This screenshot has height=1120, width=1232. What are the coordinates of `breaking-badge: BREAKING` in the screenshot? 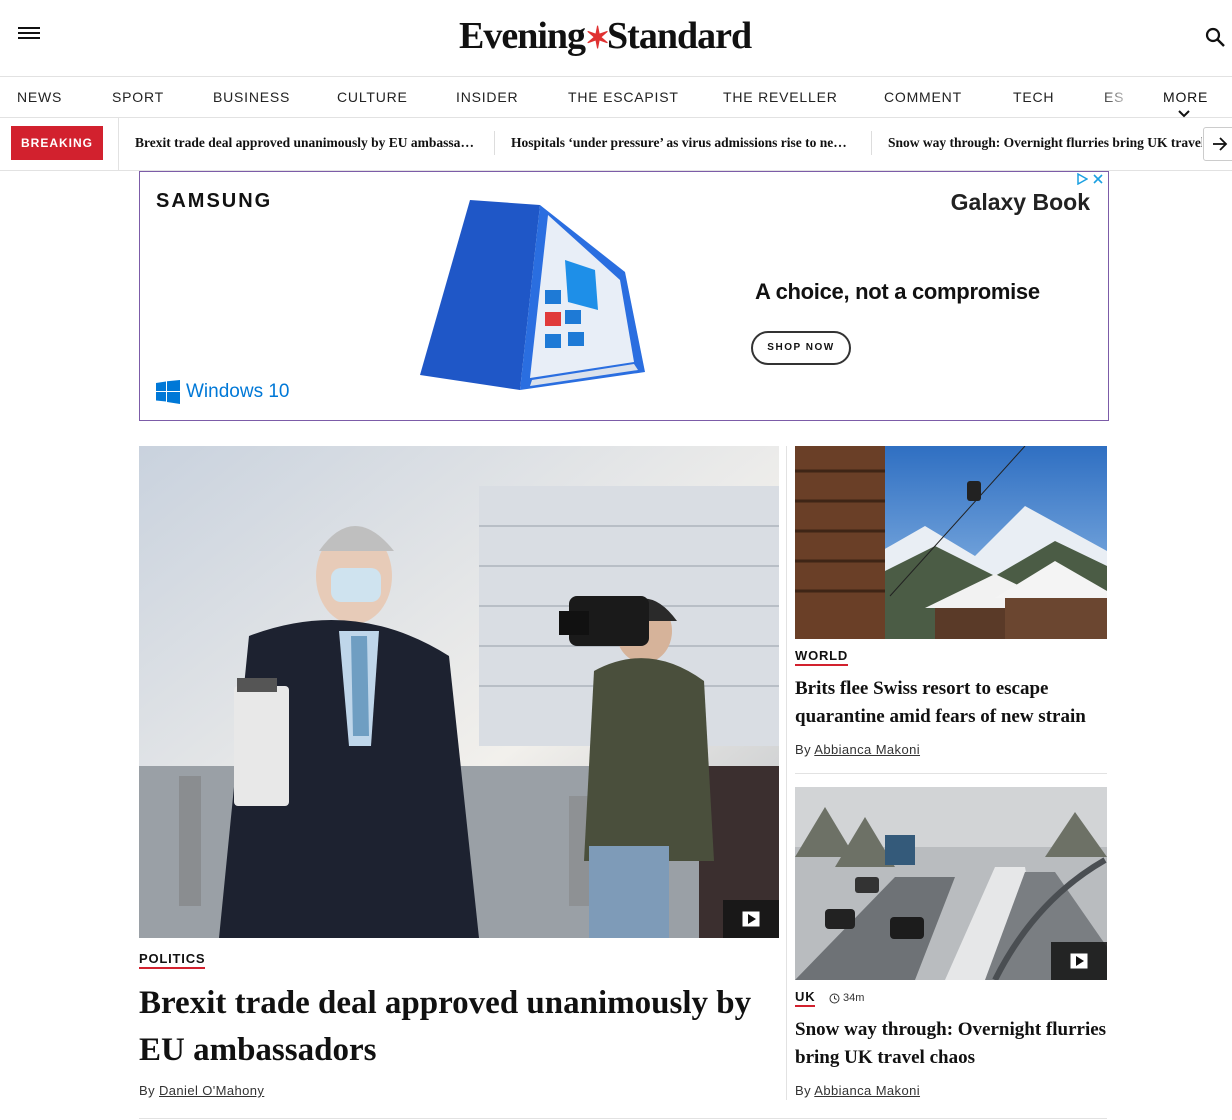 It's located at (57, 143).